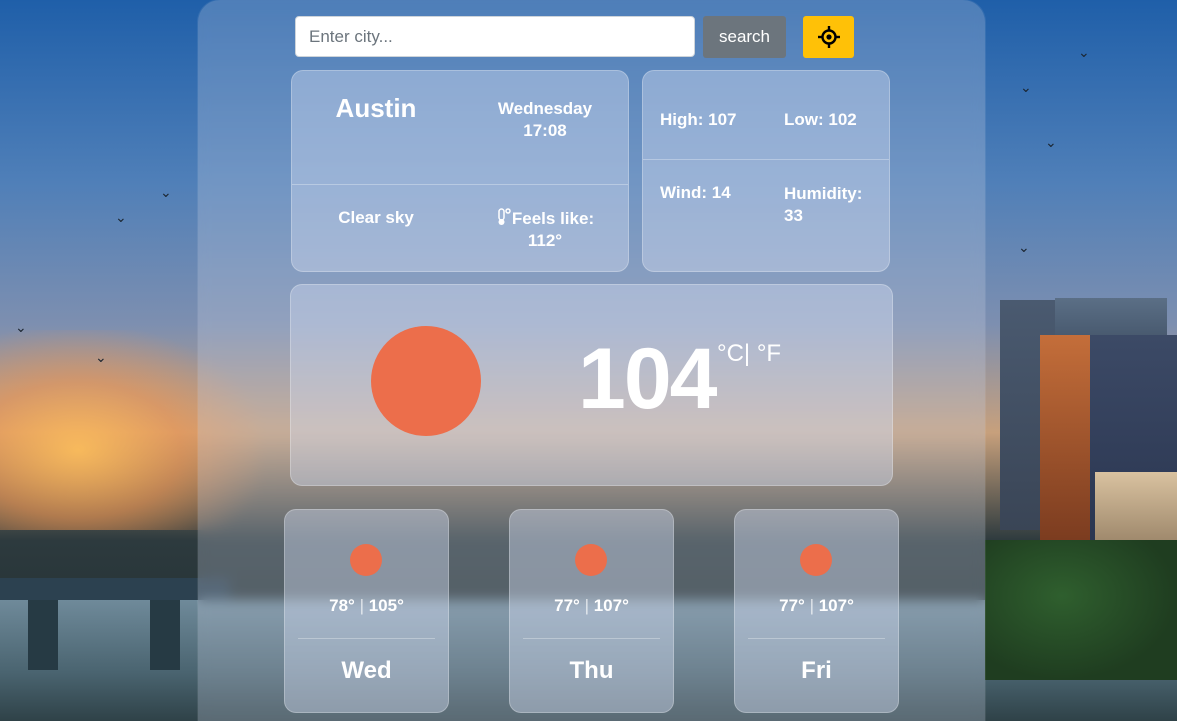  What do you see at coordinates (376, 217) in the screenshot?
I see `condition-label: Clear sky` at bounding box center [376, 217].